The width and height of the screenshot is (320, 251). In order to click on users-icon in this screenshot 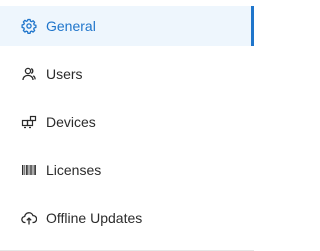, I will do `click(29, 74)`.